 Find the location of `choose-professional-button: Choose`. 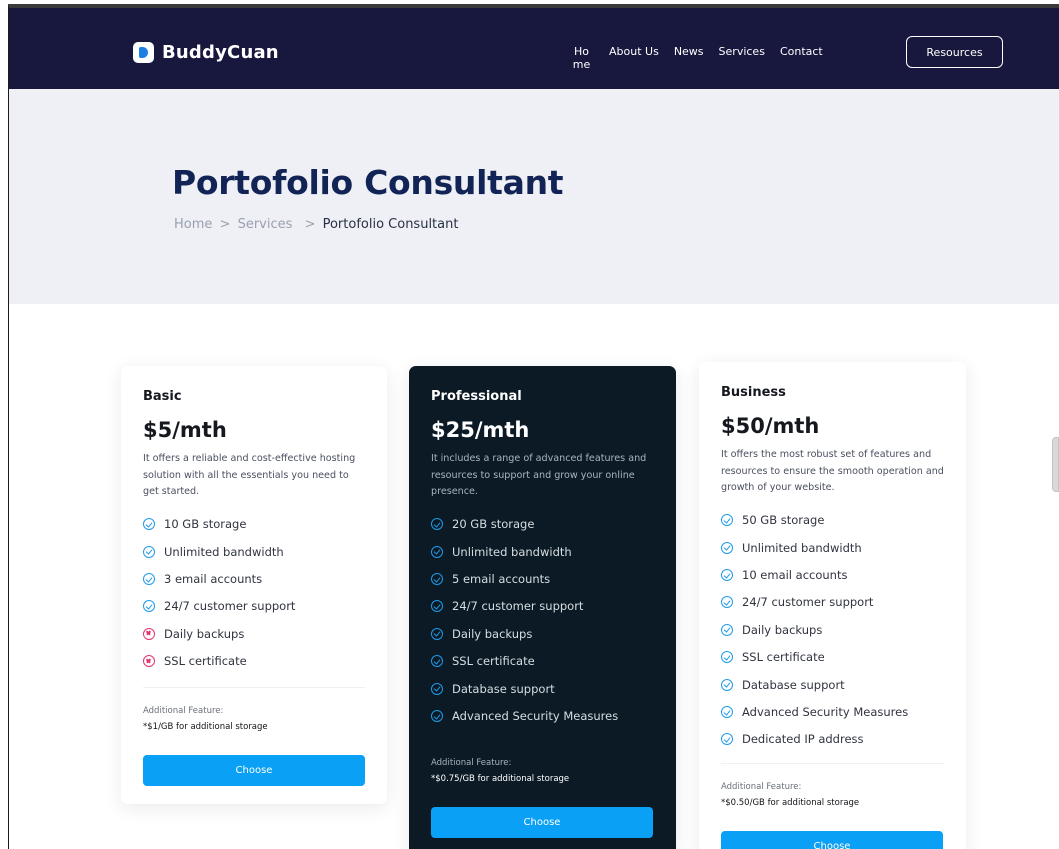

choose-professional-button: Choose is located at coordinates (542, 822).